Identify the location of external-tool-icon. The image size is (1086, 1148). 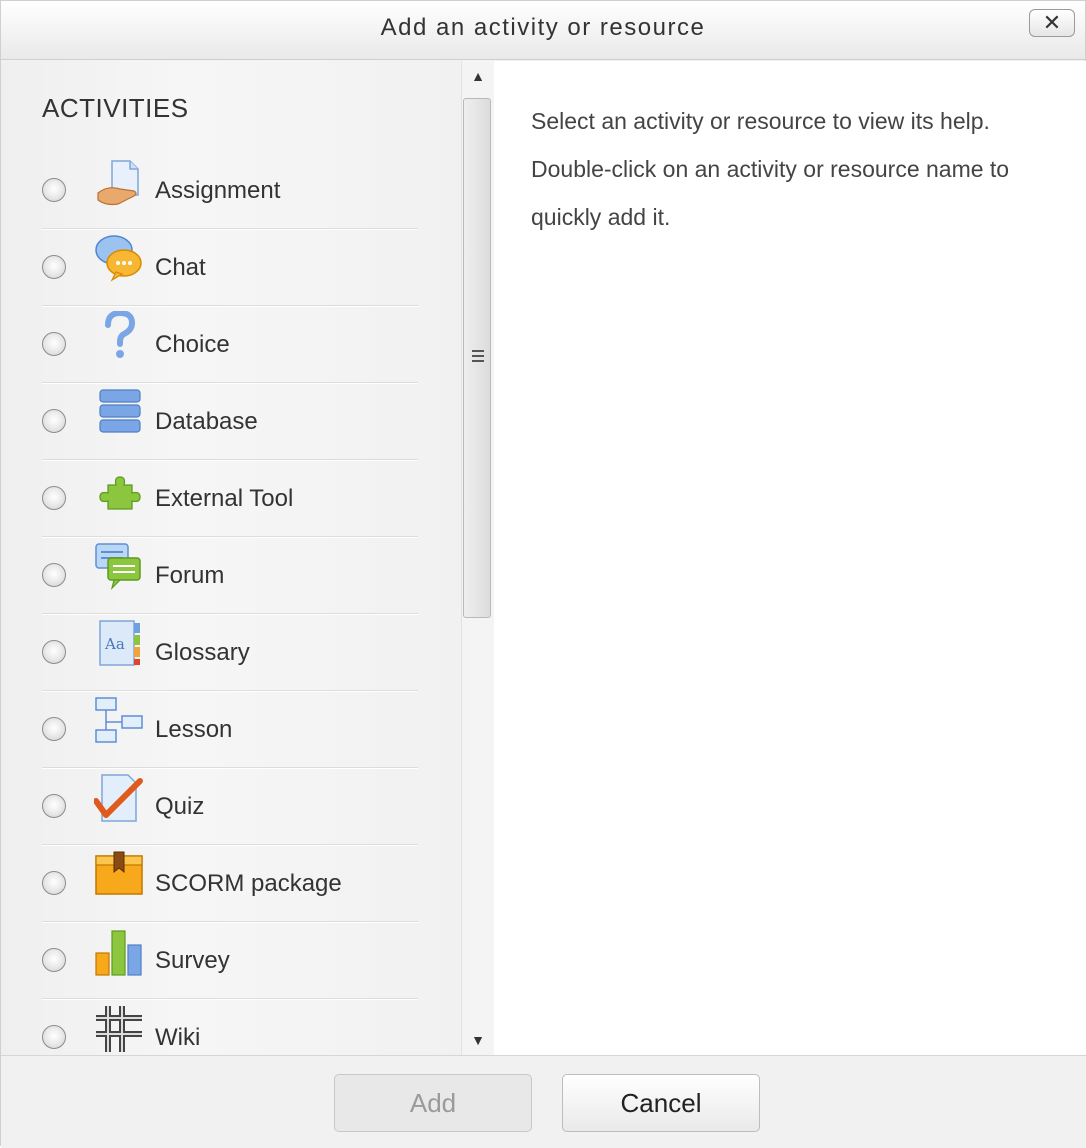
(120, 493).